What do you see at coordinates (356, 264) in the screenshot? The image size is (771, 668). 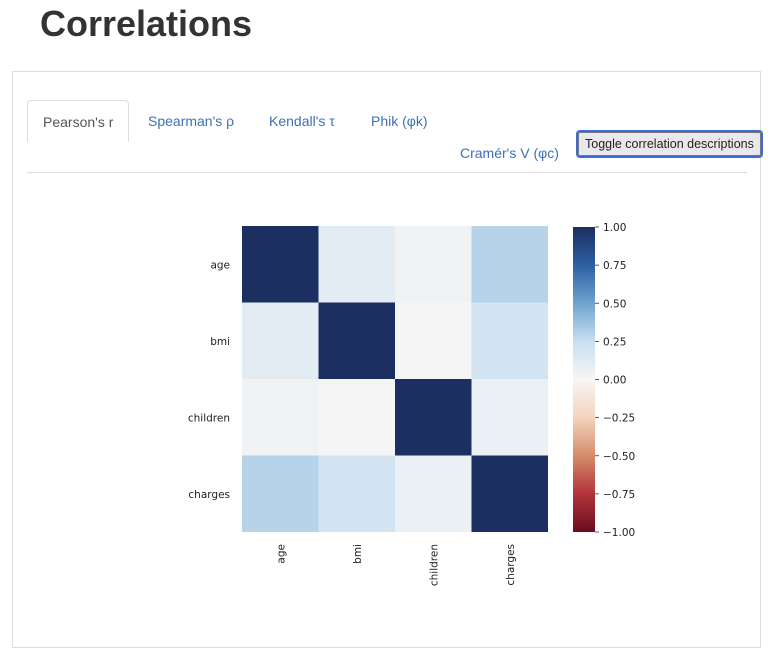 I see `heatmap-cell-age-bmi` at bounding box center [356, 264].